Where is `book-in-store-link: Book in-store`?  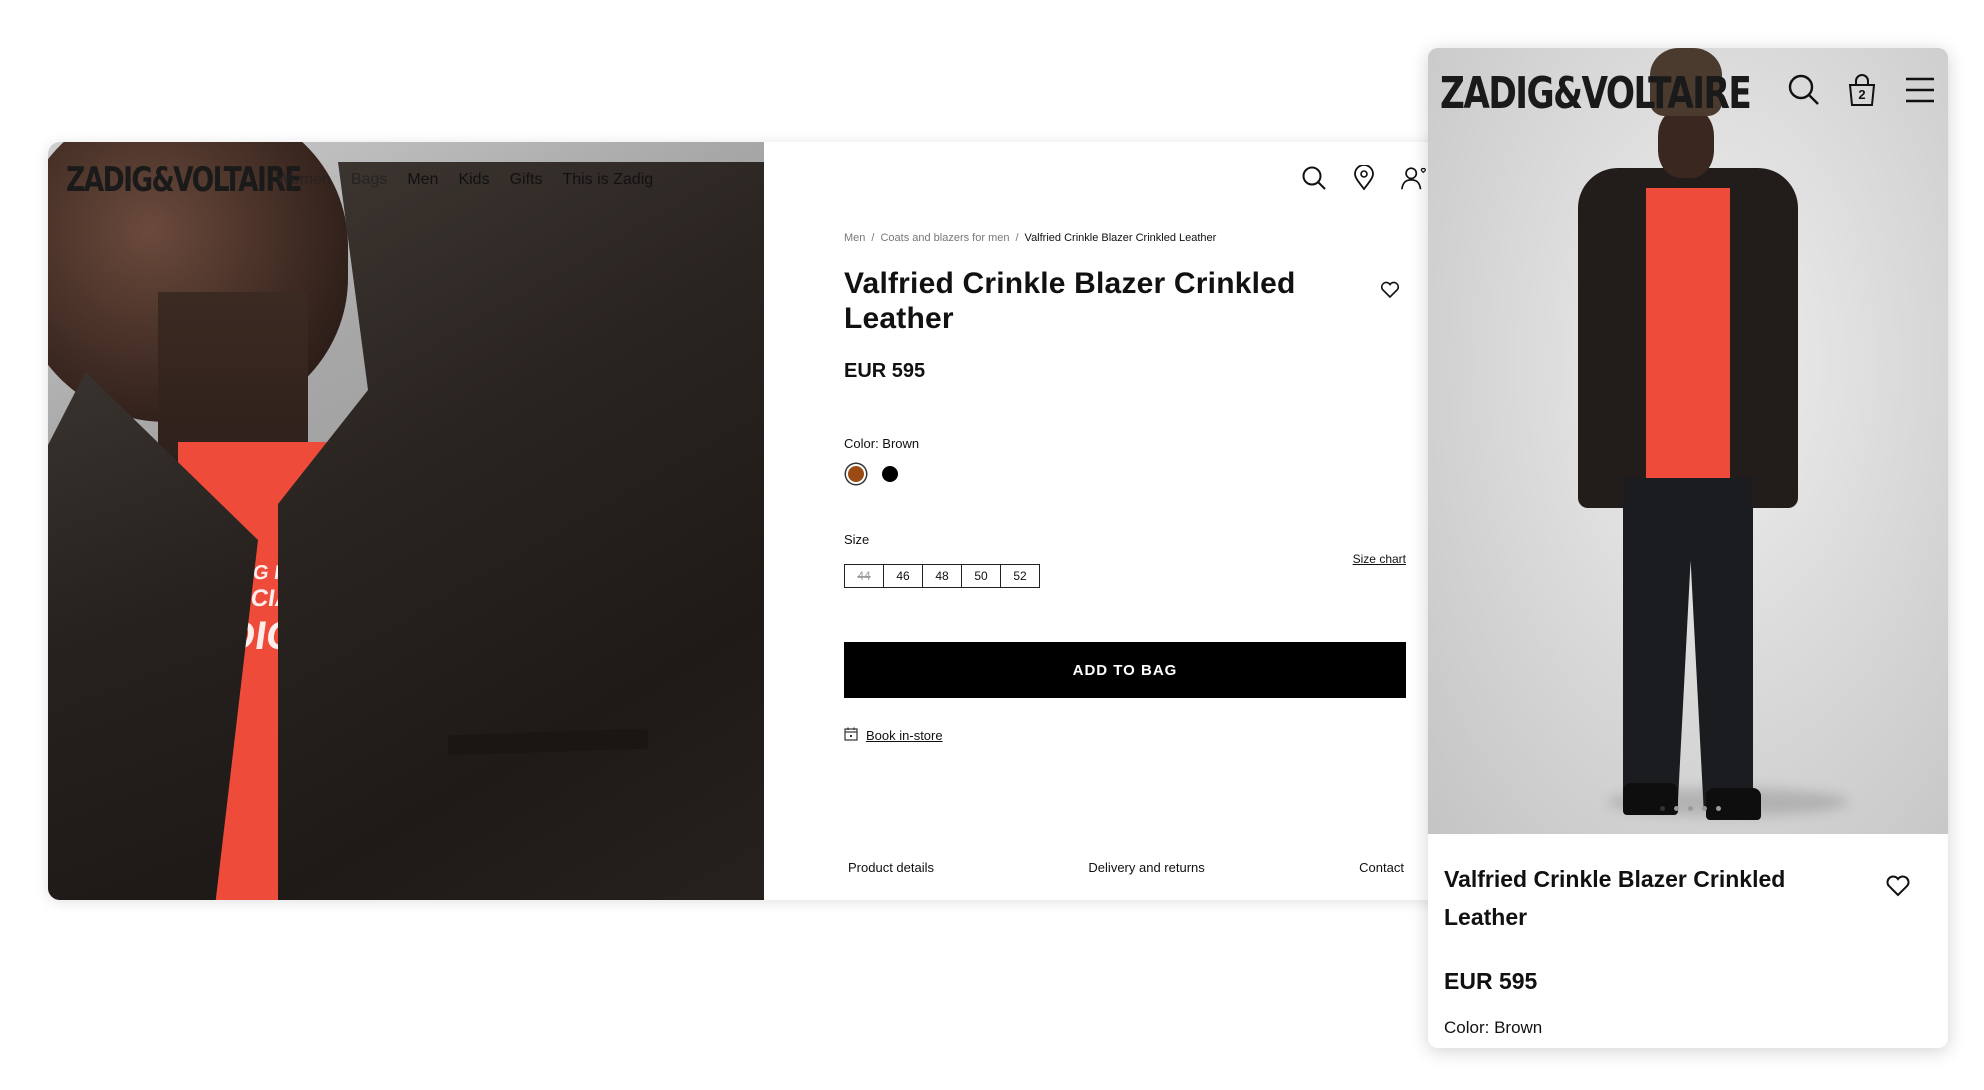
book-in-store-link: Book in-store is located at coordinates (893, 735).